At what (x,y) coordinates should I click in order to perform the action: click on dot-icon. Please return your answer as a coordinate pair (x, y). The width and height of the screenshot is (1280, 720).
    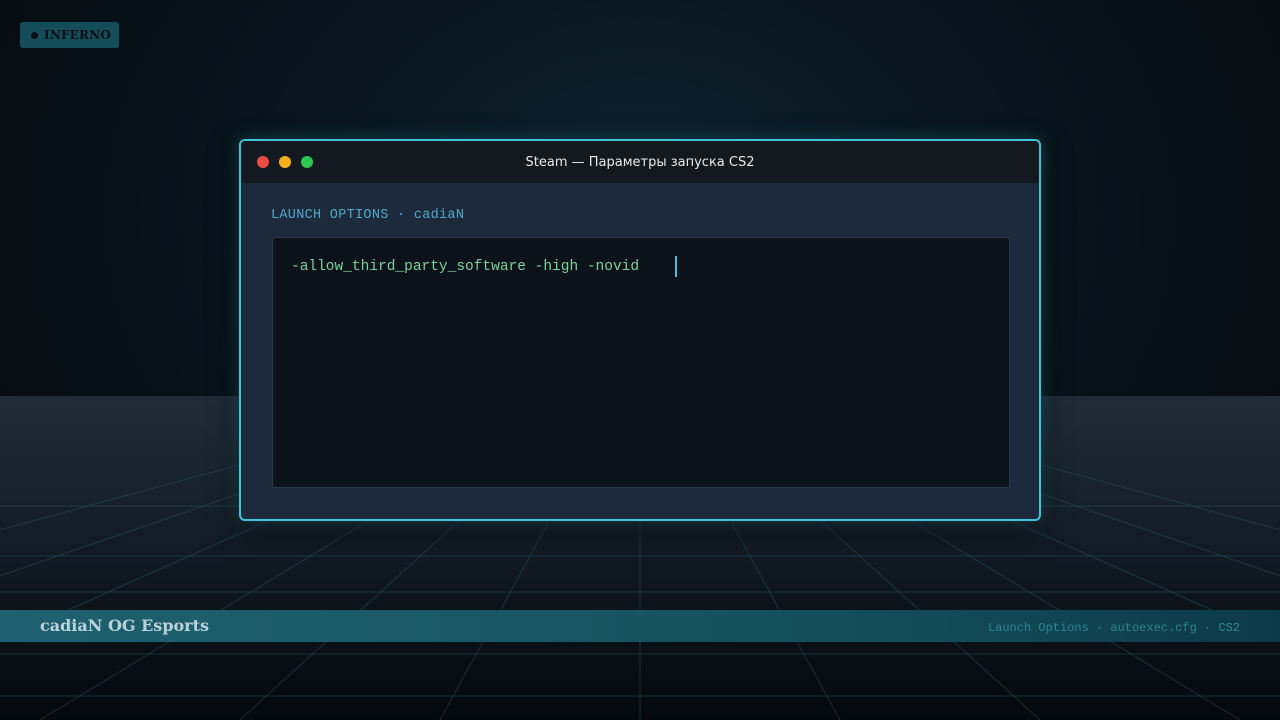
    Looking at the image, I should click on (34, 35).